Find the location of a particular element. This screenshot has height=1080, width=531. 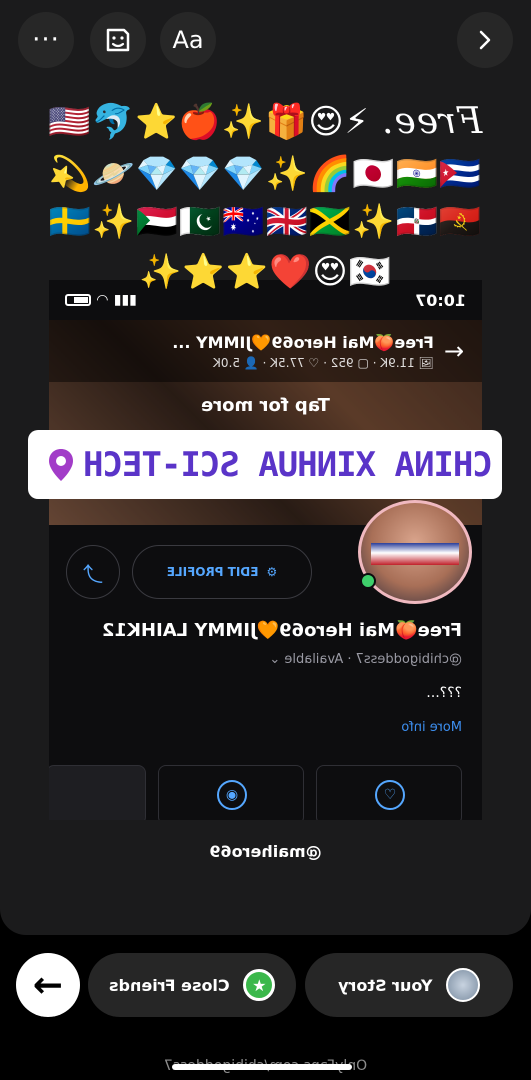

your-story-button: Your Story is located at coordinates (409, 985).